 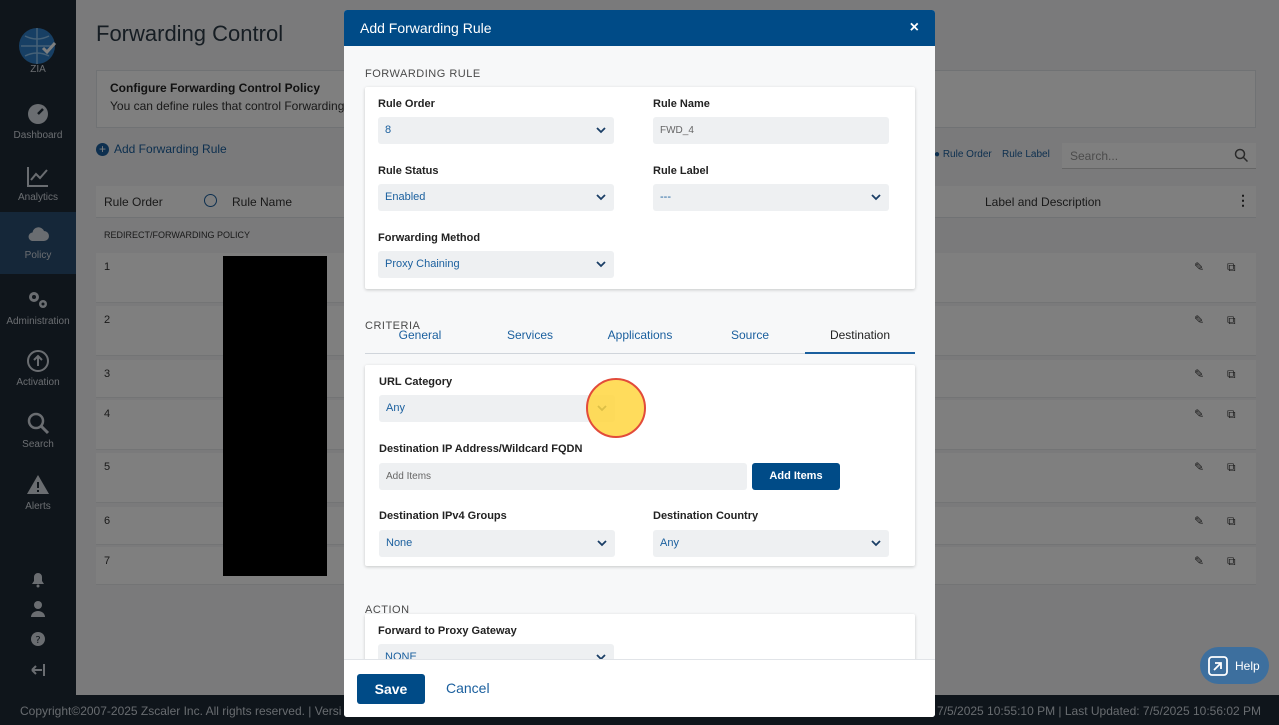 What do you see at coordinates (914, 28) in the screenshot?
I see `close-icon: ×` at bounding box center [914, 28].